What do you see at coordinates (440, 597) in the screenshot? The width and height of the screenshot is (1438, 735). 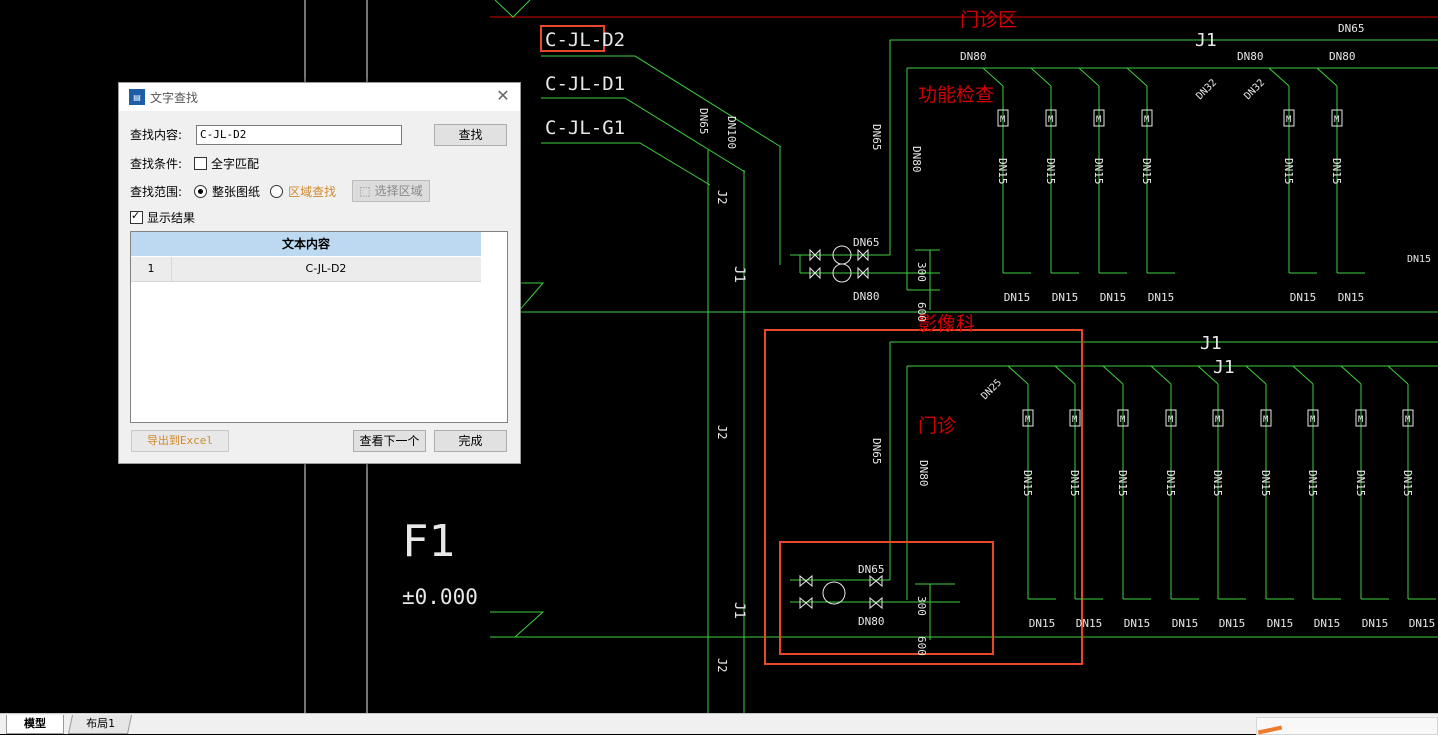 I see `elevation-label: ±0.000` at bounding box center [440, 597].